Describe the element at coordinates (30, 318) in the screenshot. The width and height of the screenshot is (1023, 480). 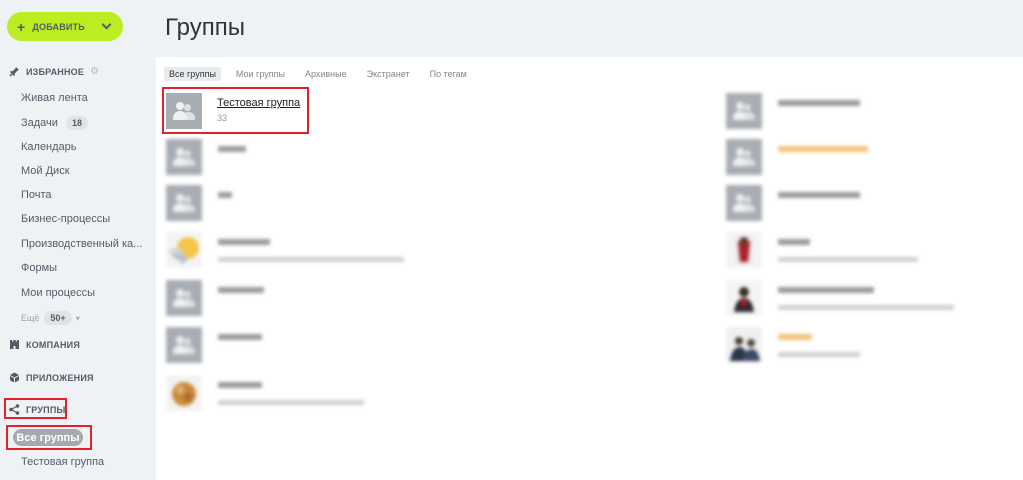
I see `sidebar-more-label: Ещё` at that location.